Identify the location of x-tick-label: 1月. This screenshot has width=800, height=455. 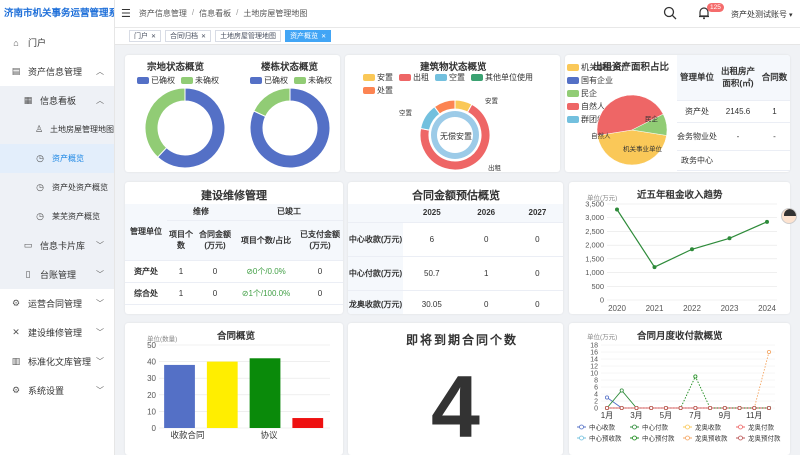
(607, 415).